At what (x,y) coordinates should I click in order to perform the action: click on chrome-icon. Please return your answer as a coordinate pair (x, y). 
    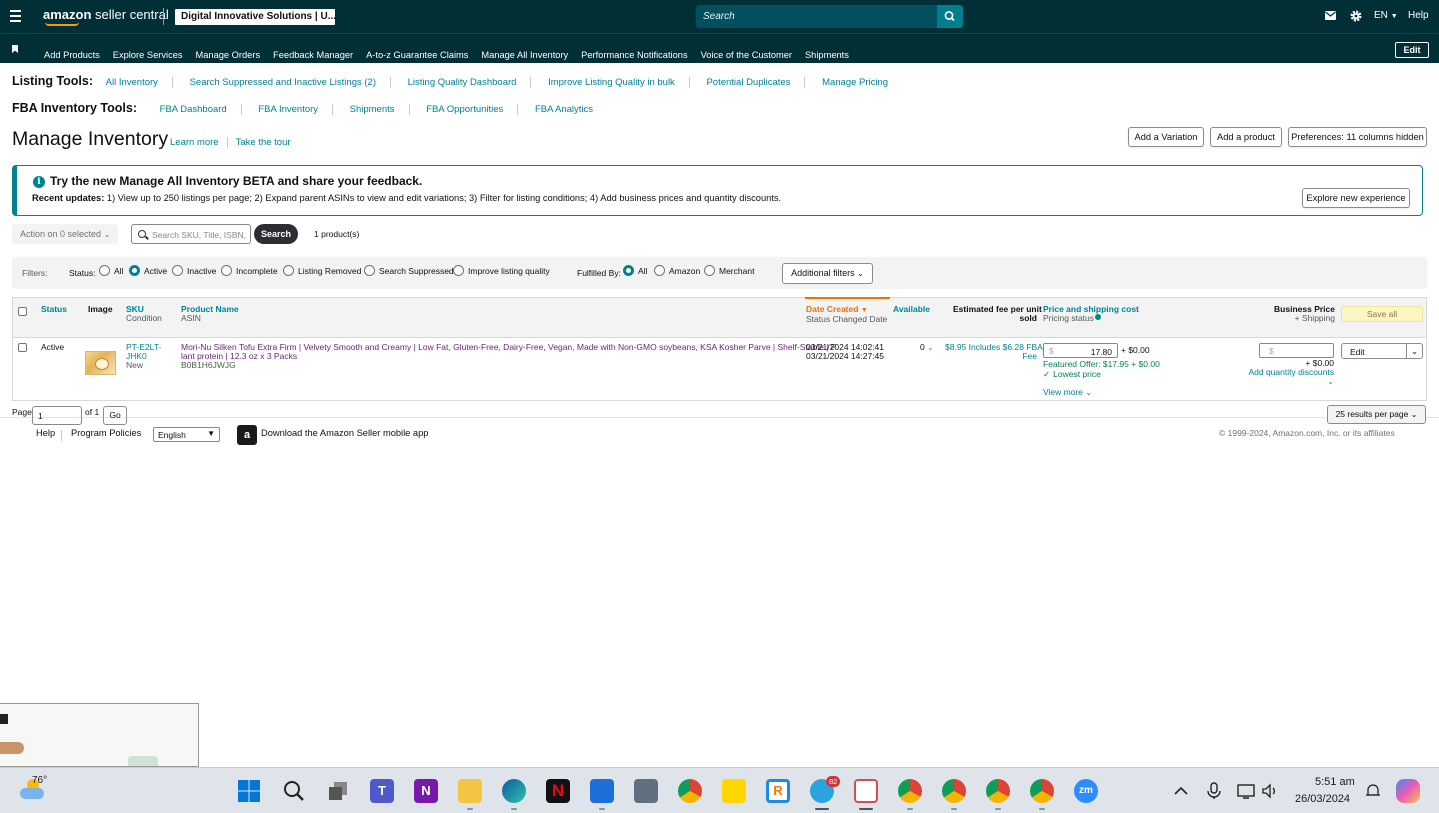
    Looking at the image, I should click on (690, 791).